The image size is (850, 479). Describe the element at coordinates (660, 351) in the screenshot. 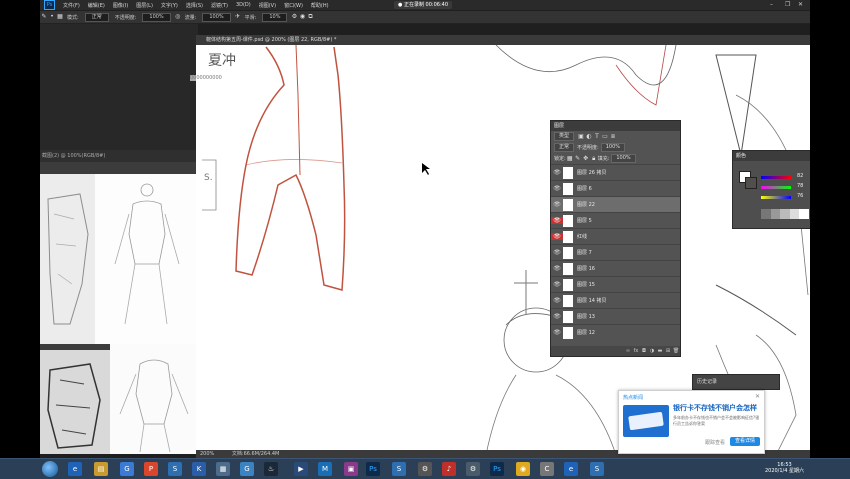

I see `group-folder-icon: ▬` at that location.